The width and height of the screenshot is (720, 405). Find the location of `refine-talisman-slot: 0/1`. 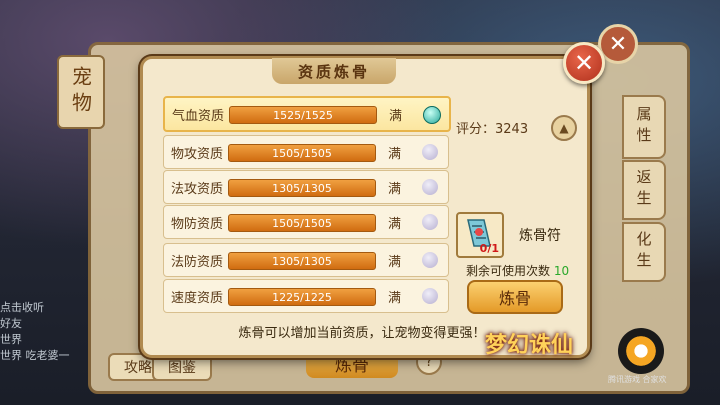

refine-talisman-slot: 0/1 is located at coordinates (480, 235).